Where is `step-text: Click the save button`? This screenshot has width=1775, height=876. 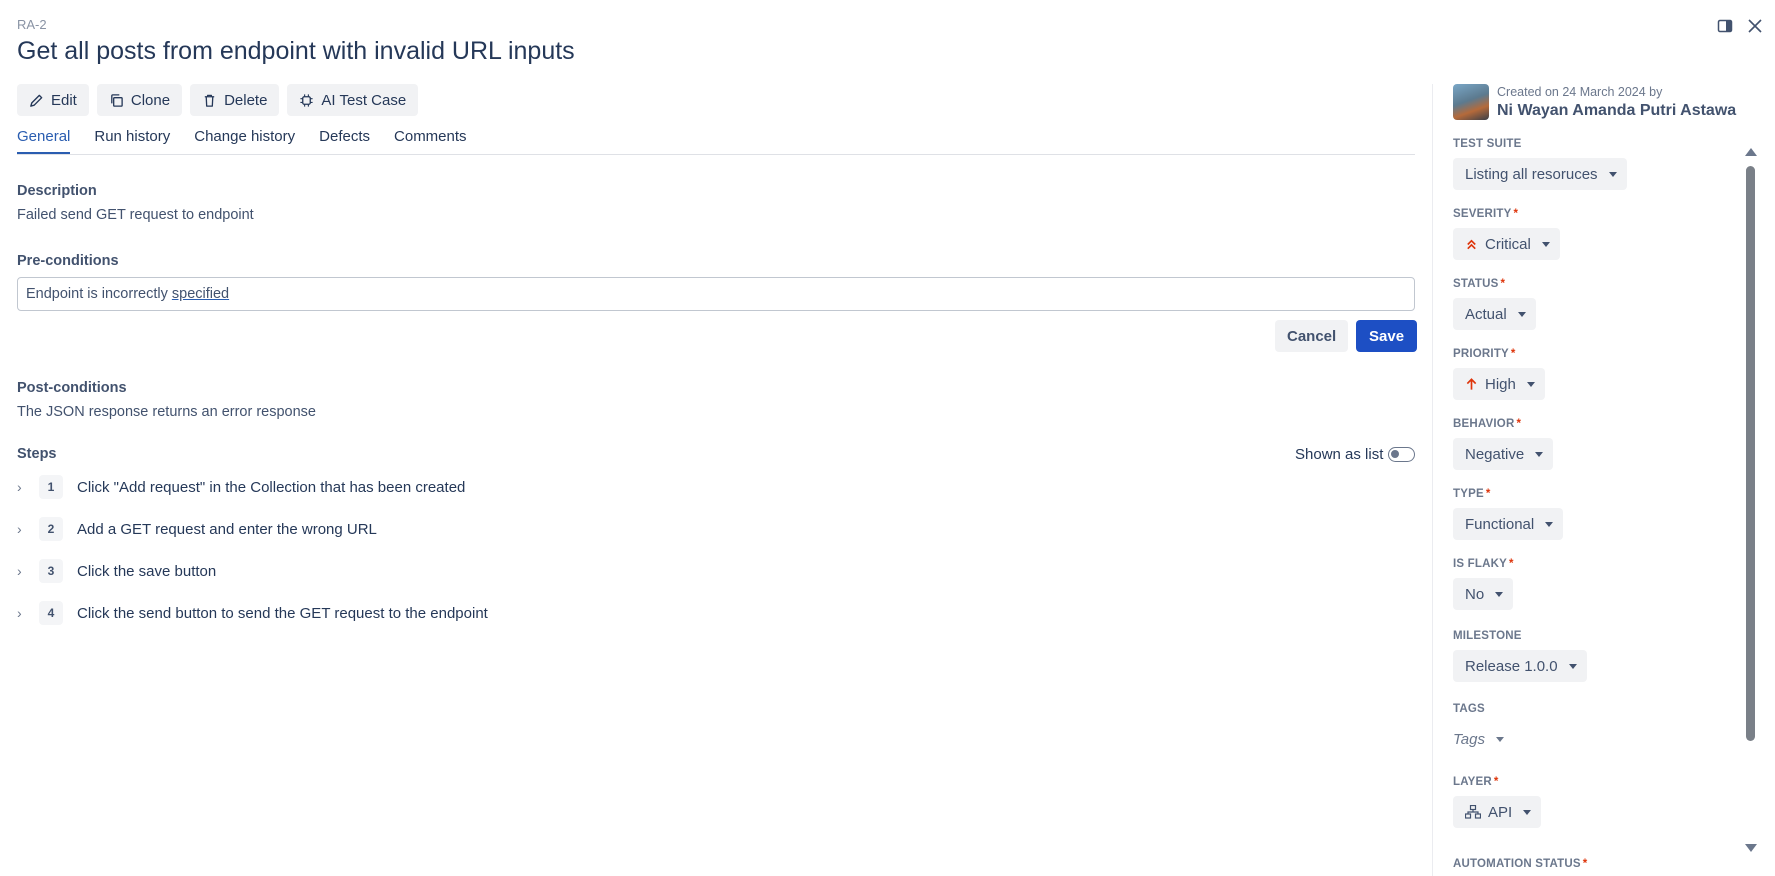
step-text: Click the save button is located at coordinates (146, 571).